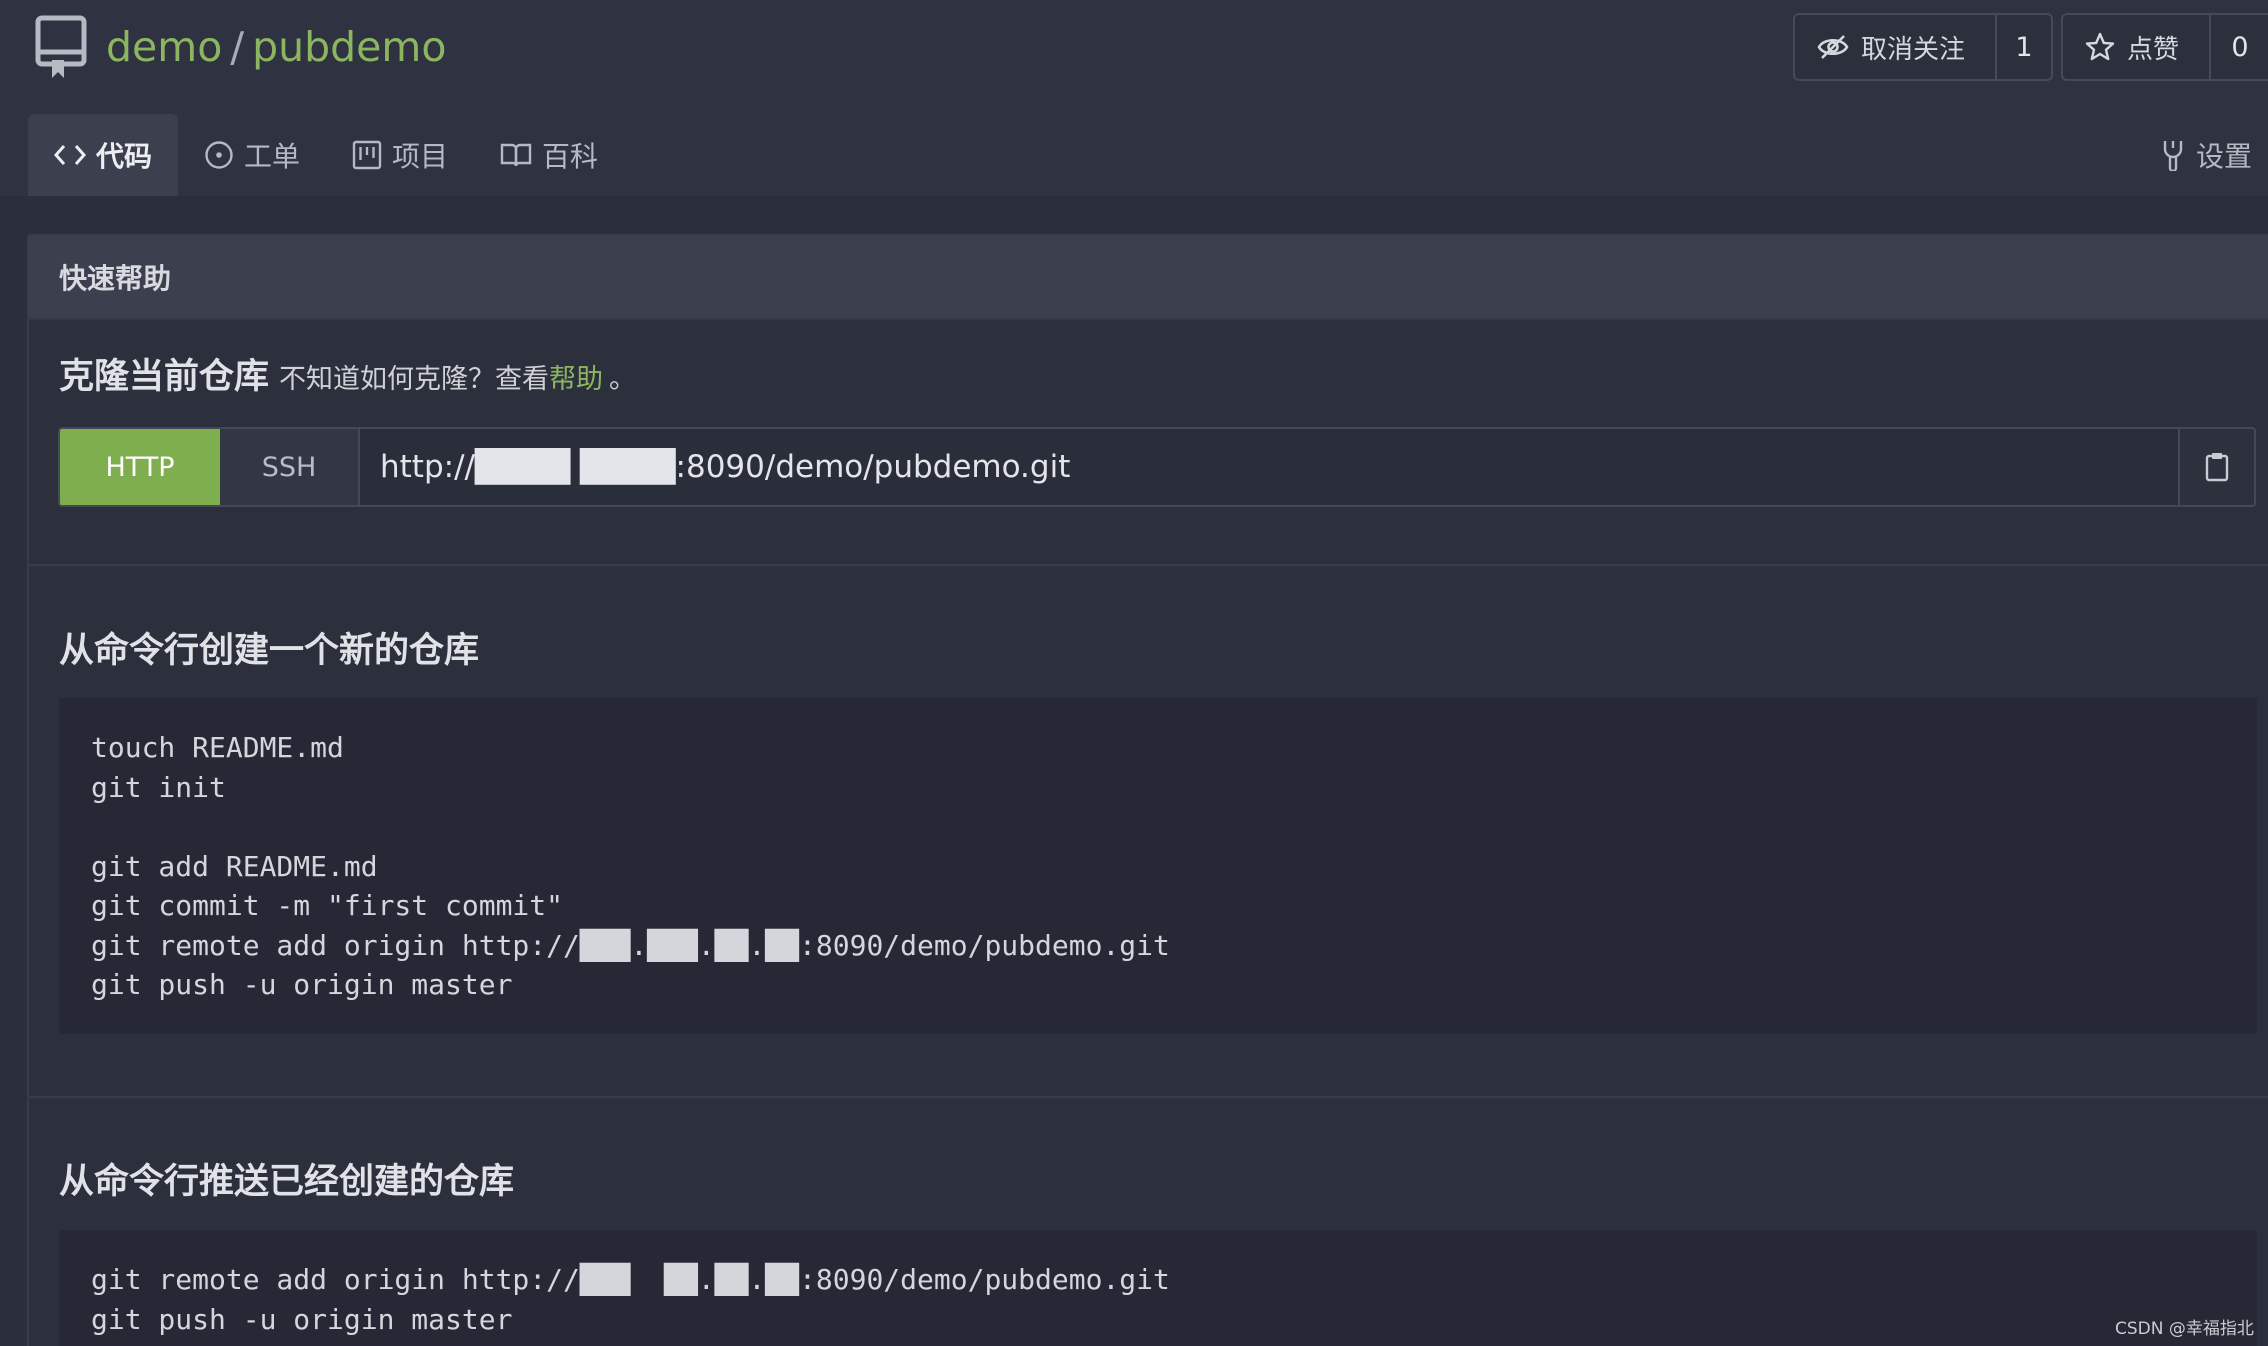  What do you see at coordinates (124, 156) in the screenshot?
I see `tab-code-label: 代码` at bounding box center [124, 156].